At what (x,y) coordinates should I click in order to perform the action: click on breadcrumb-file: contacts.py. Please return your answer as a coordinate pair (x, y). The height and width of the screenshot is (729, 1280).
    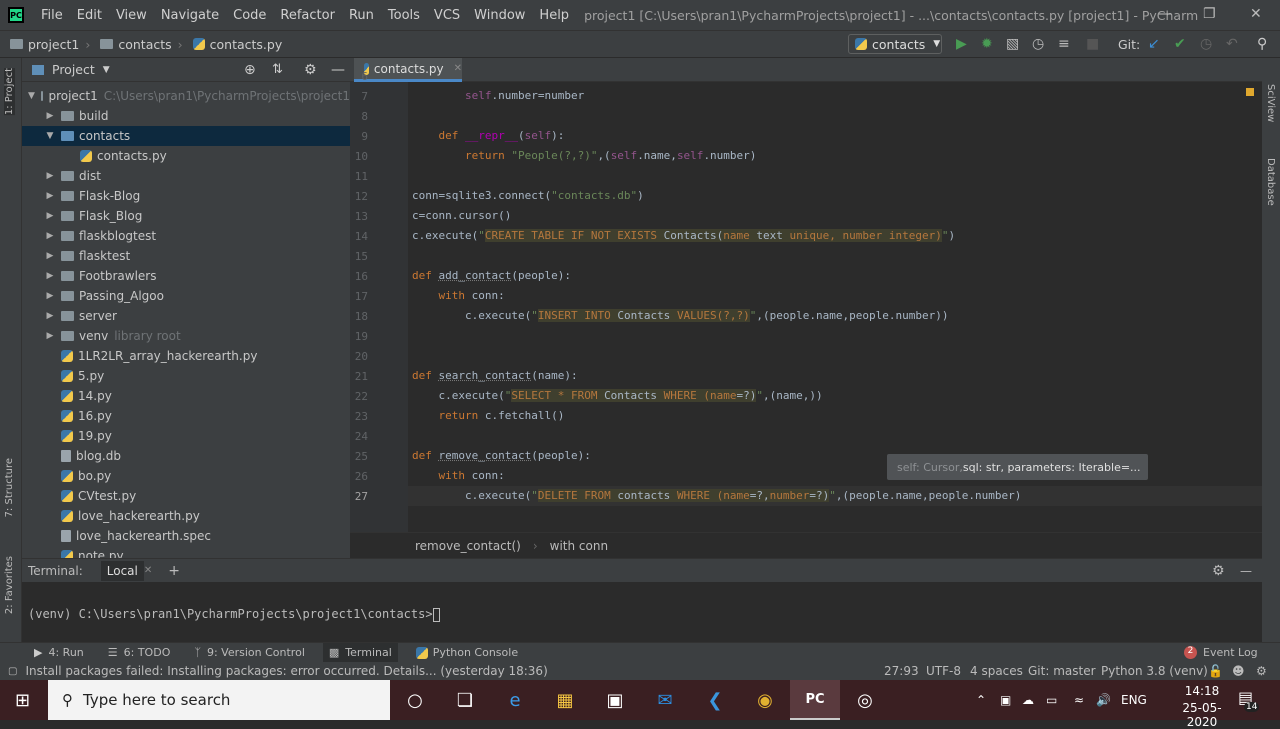
    Looking at the image, I should click on (237, 44).